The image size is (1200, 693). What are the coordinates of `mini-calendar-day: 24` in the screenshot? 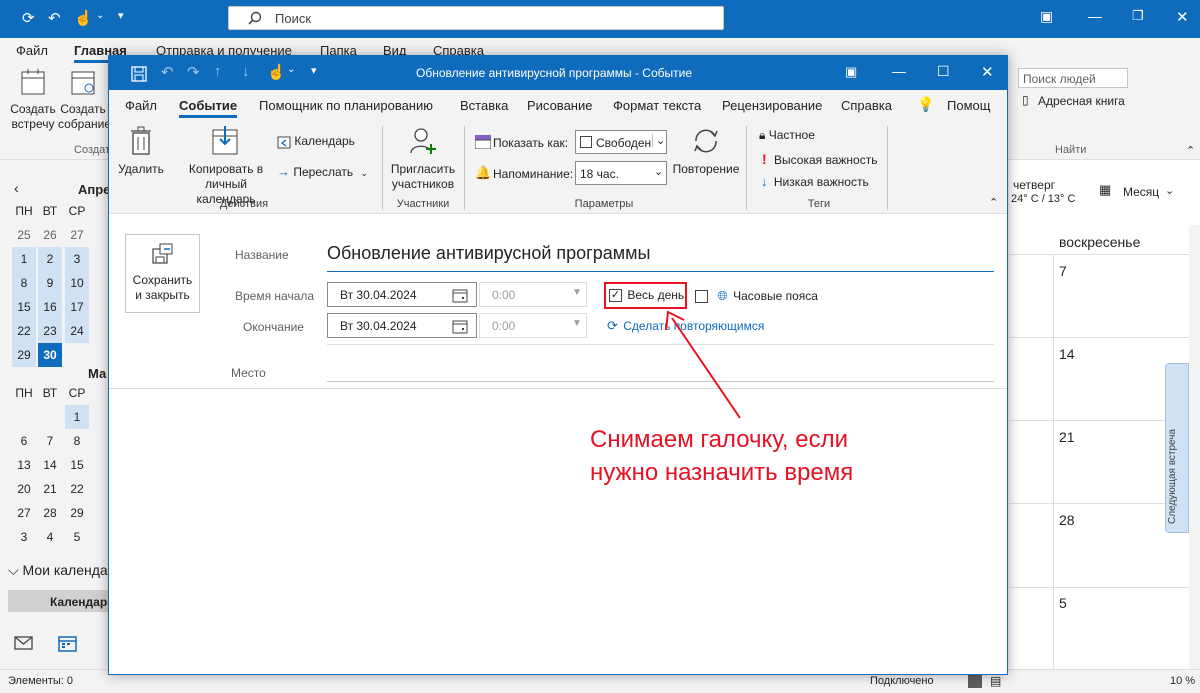 It's located at (77, 331).